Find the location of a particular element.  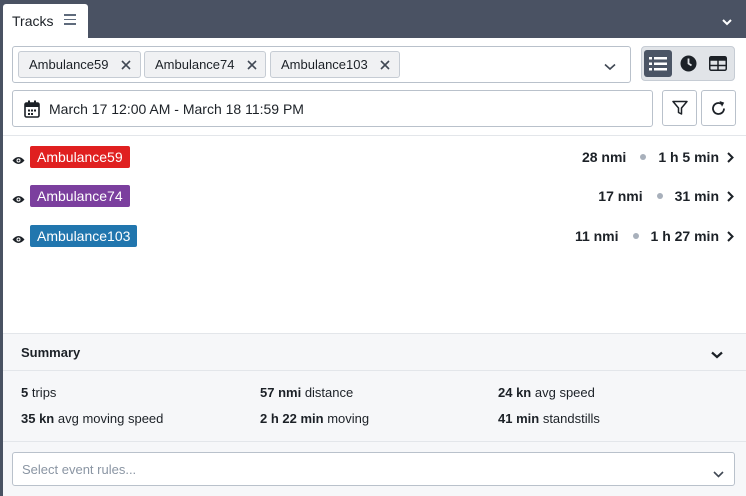

track-stats: 11 nmi 1 h 27 min is located at coordinates (654, 236).